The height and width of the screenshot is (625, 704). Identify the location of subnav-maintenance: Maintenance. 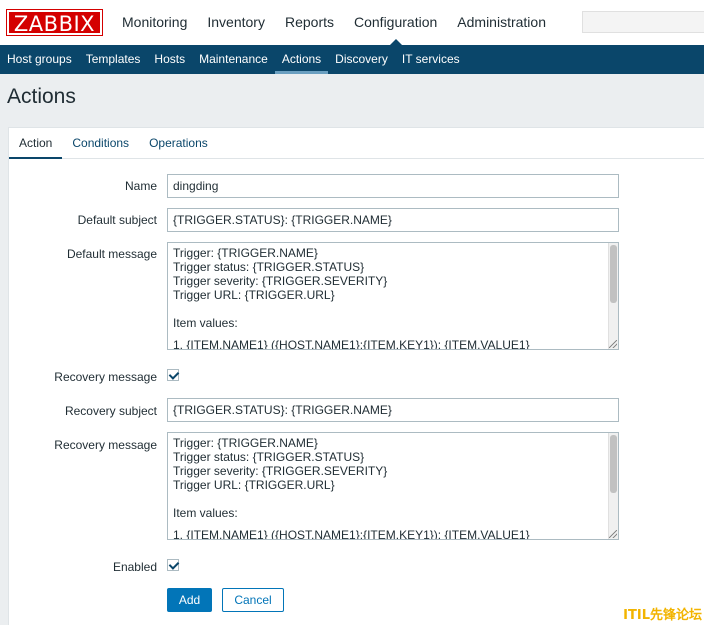
(233, 59).